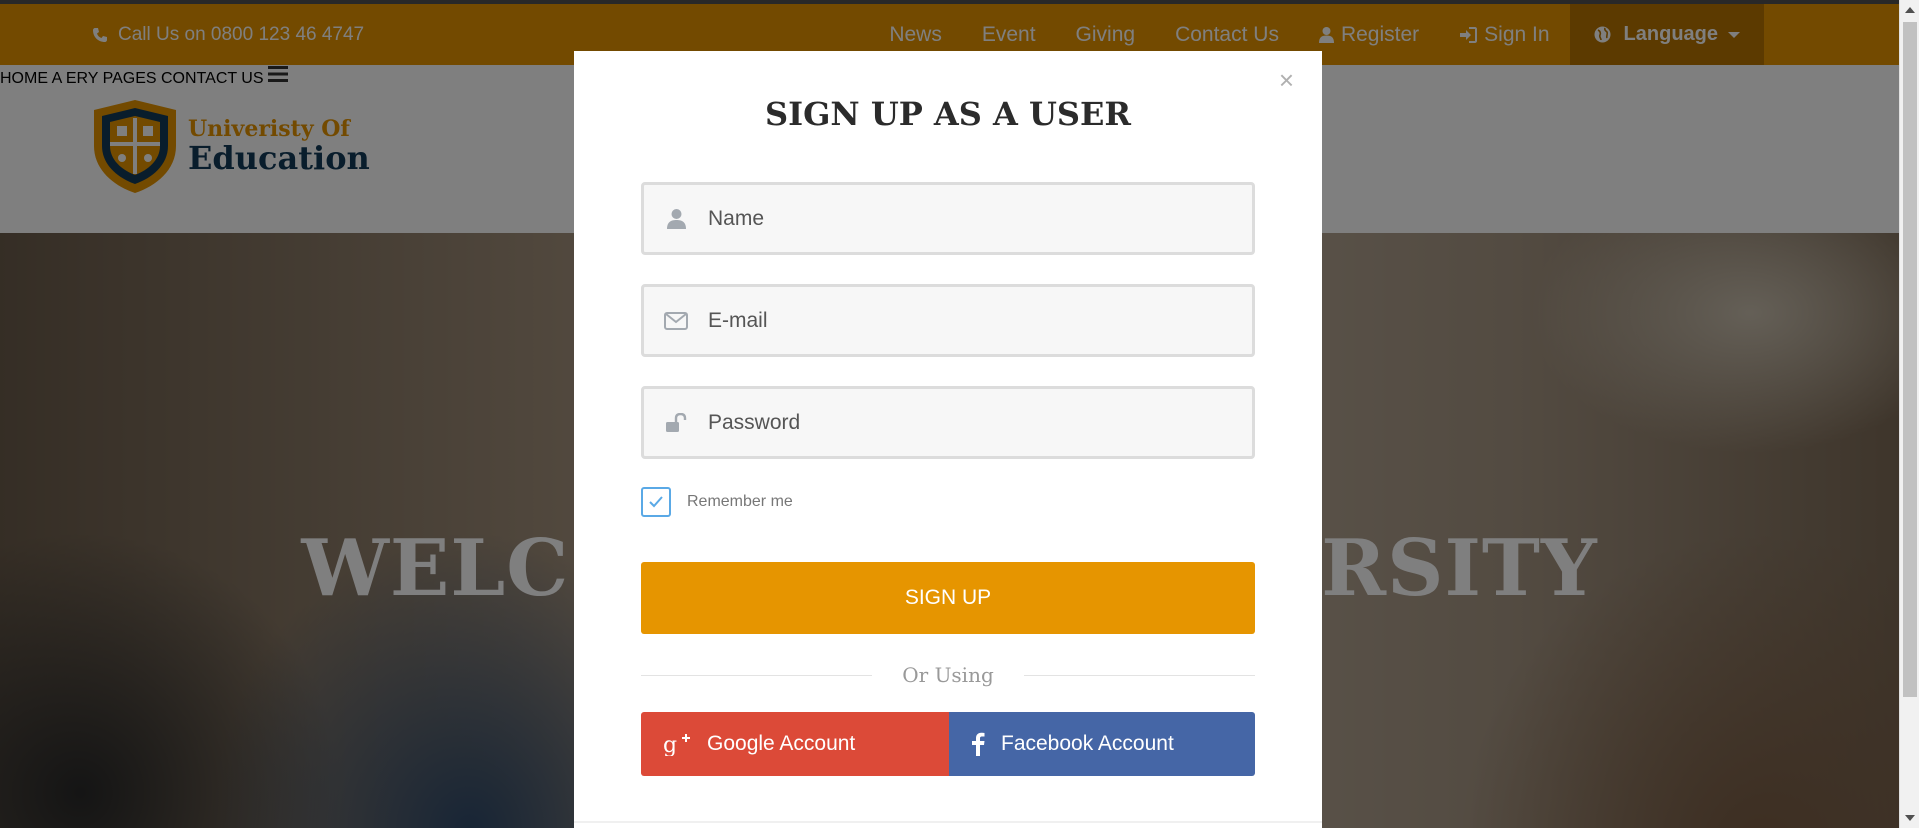 Image resolution: width=1919 pixels, height=828 pixels. What do you see at coordinates (968, 422) in the screenshot?
I see `password-input` at bounding box center [968, 422].